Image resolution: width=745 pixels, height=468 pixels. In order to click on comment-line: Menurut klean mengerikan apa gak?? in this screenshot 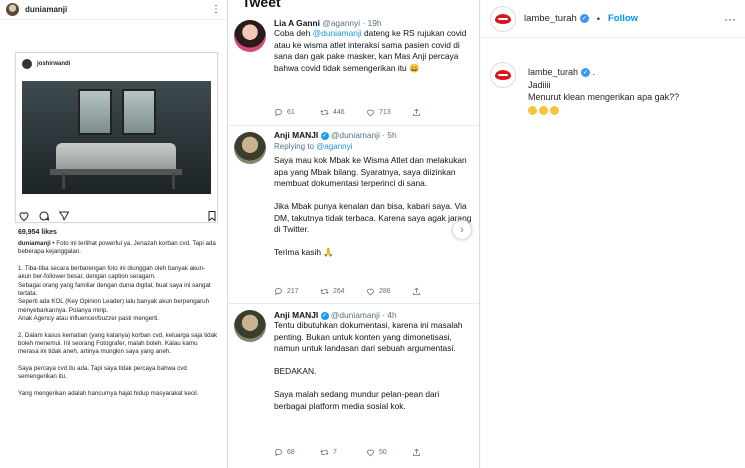, I will do `click(604, 97)`.